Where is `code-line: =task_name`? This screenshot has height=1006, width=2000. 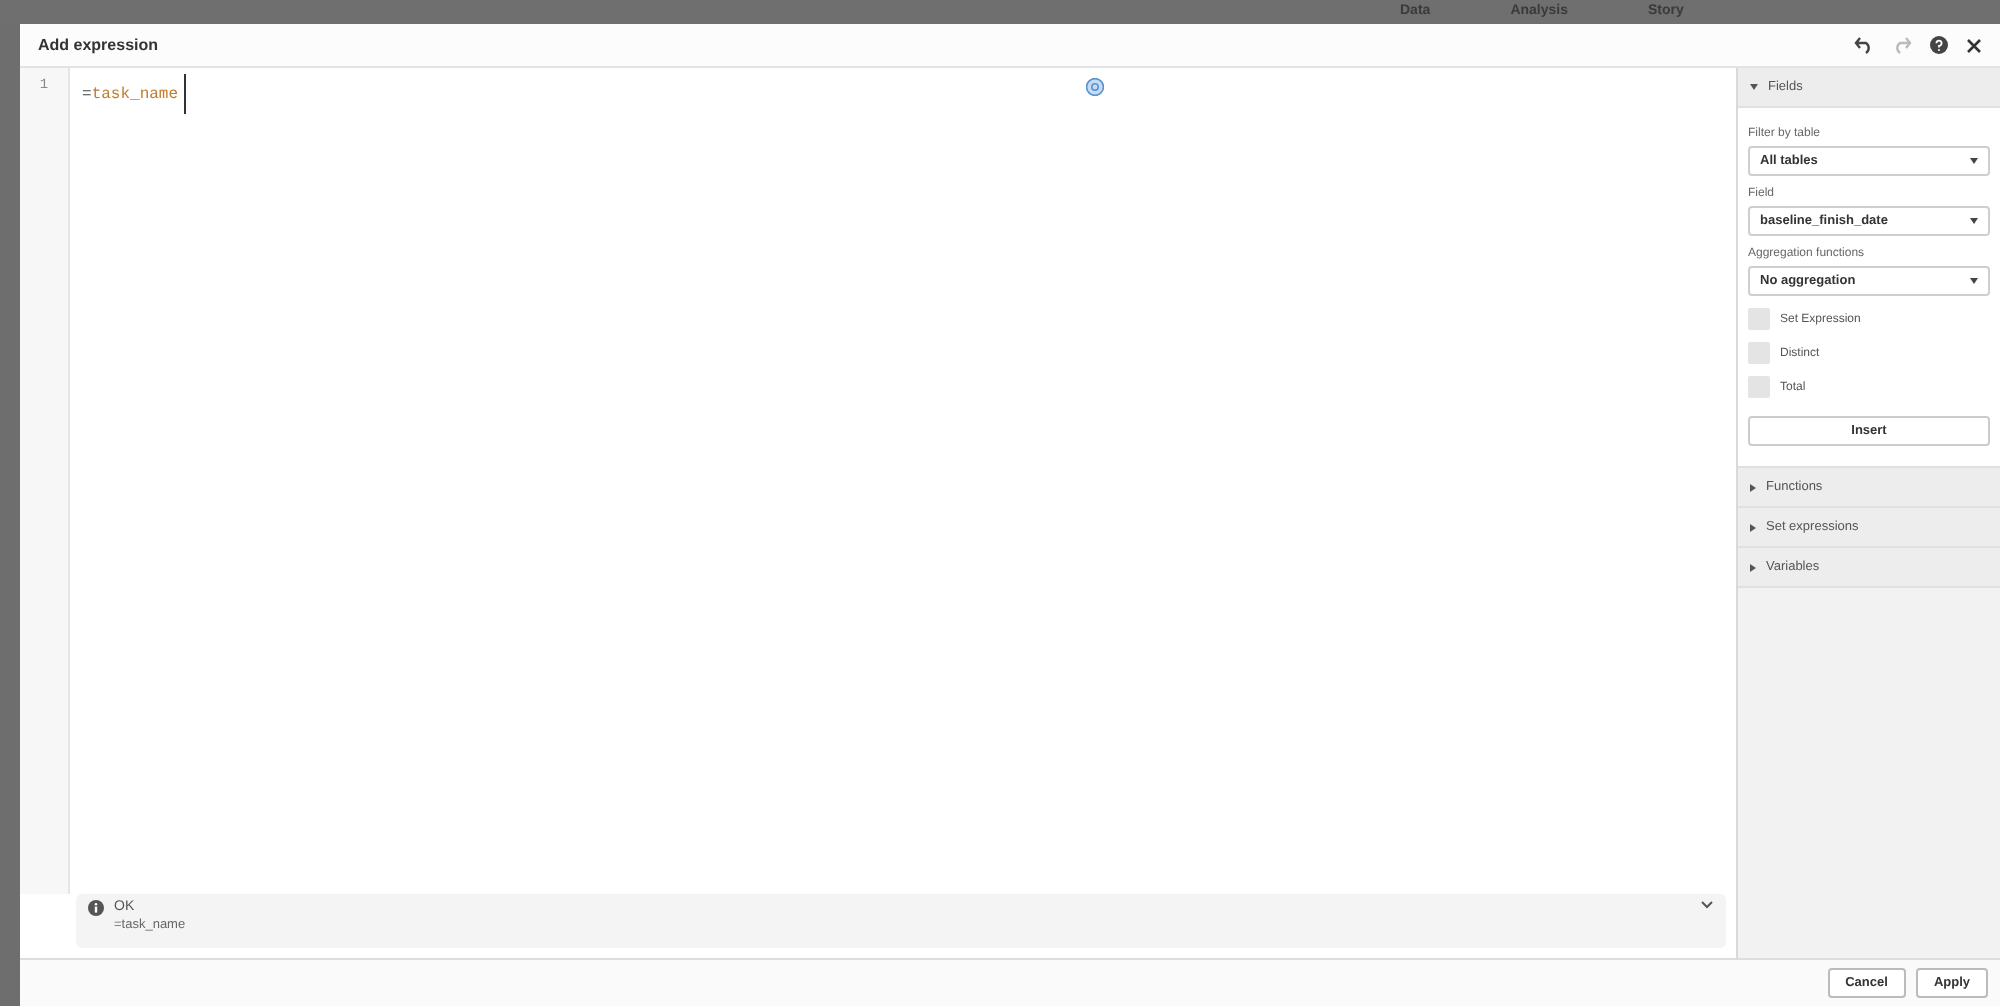
code-line: =task_name is located at coordinates (131, 94).